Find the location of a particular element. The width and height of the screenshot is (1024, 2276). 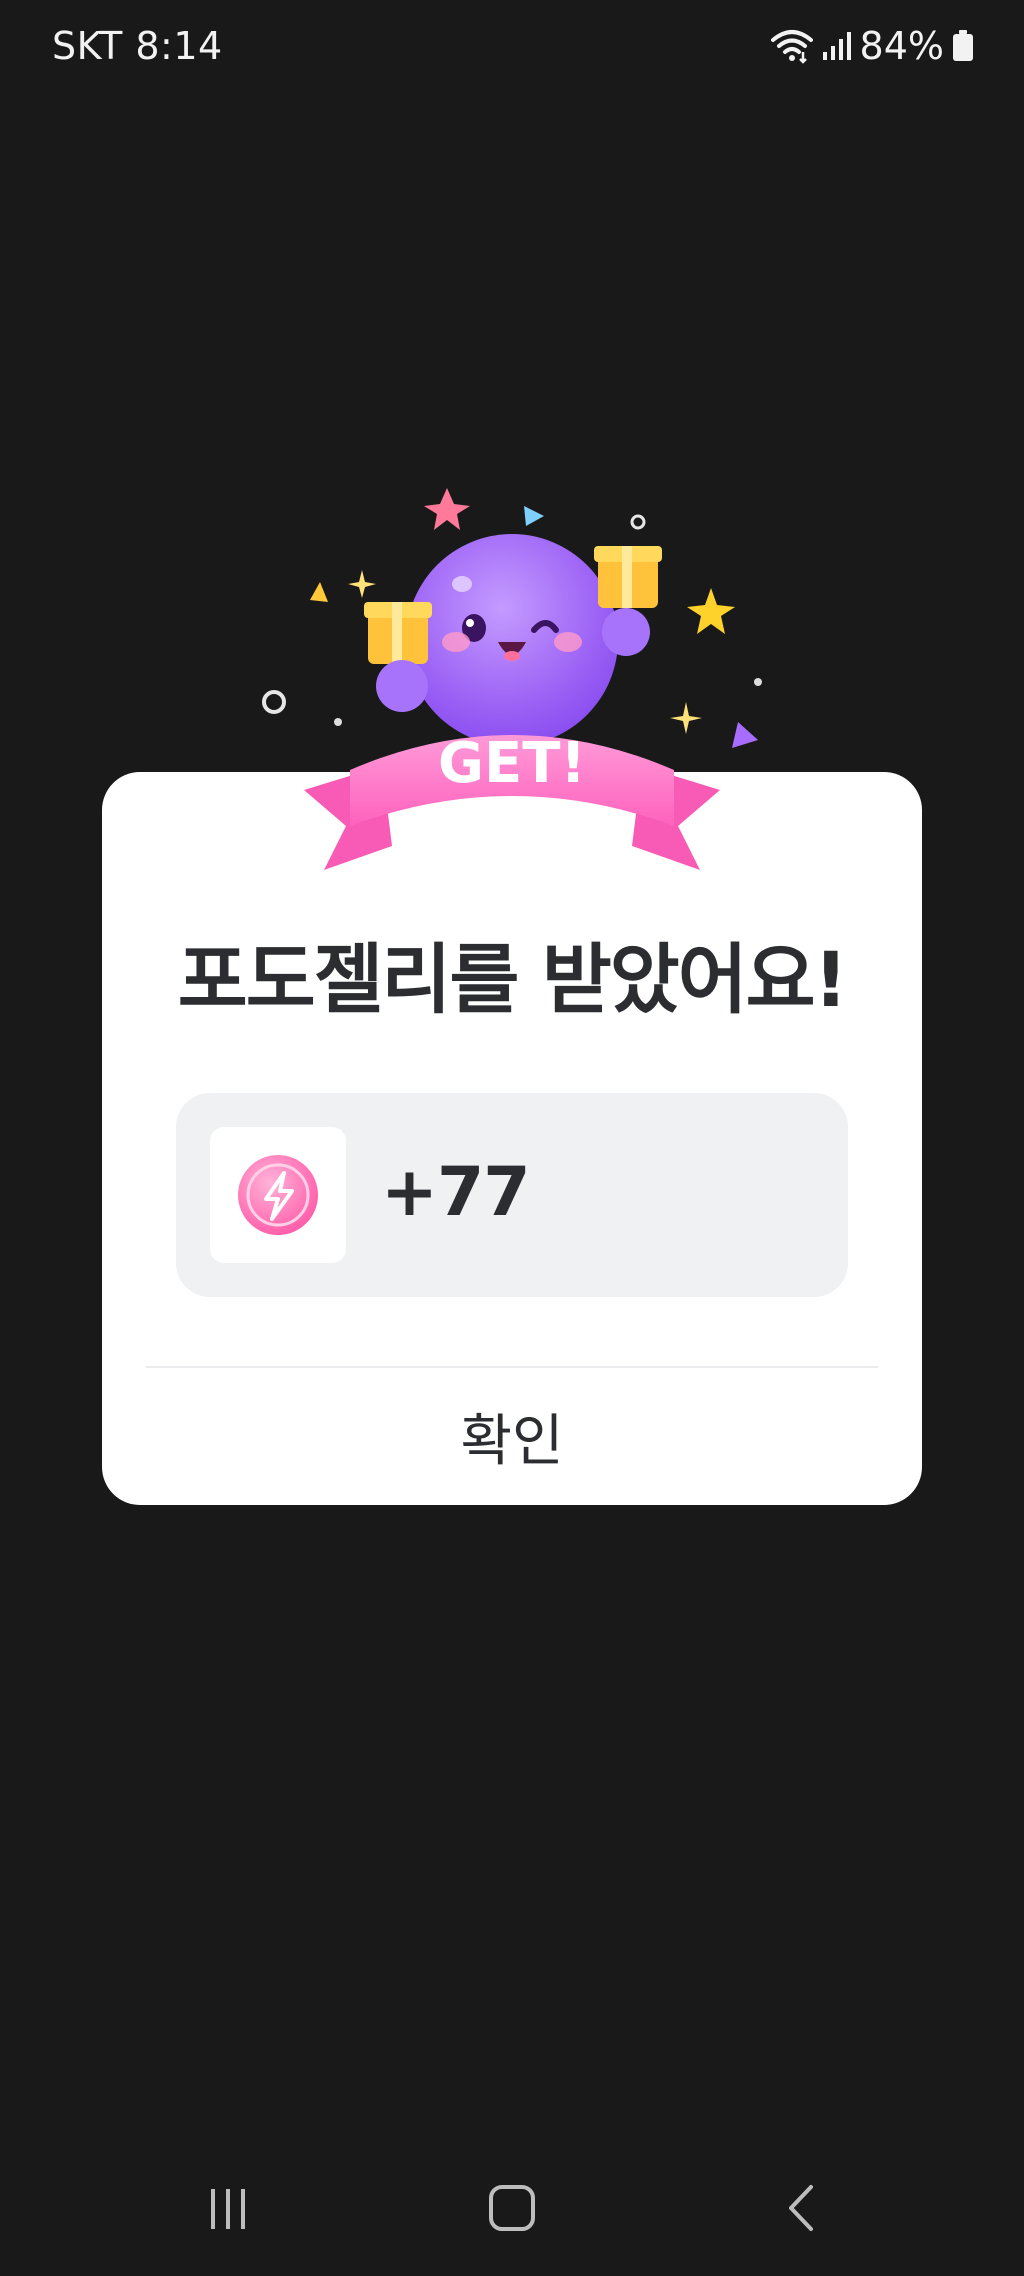

mascot-illustration: GET! is located at coordinates (512, 680).